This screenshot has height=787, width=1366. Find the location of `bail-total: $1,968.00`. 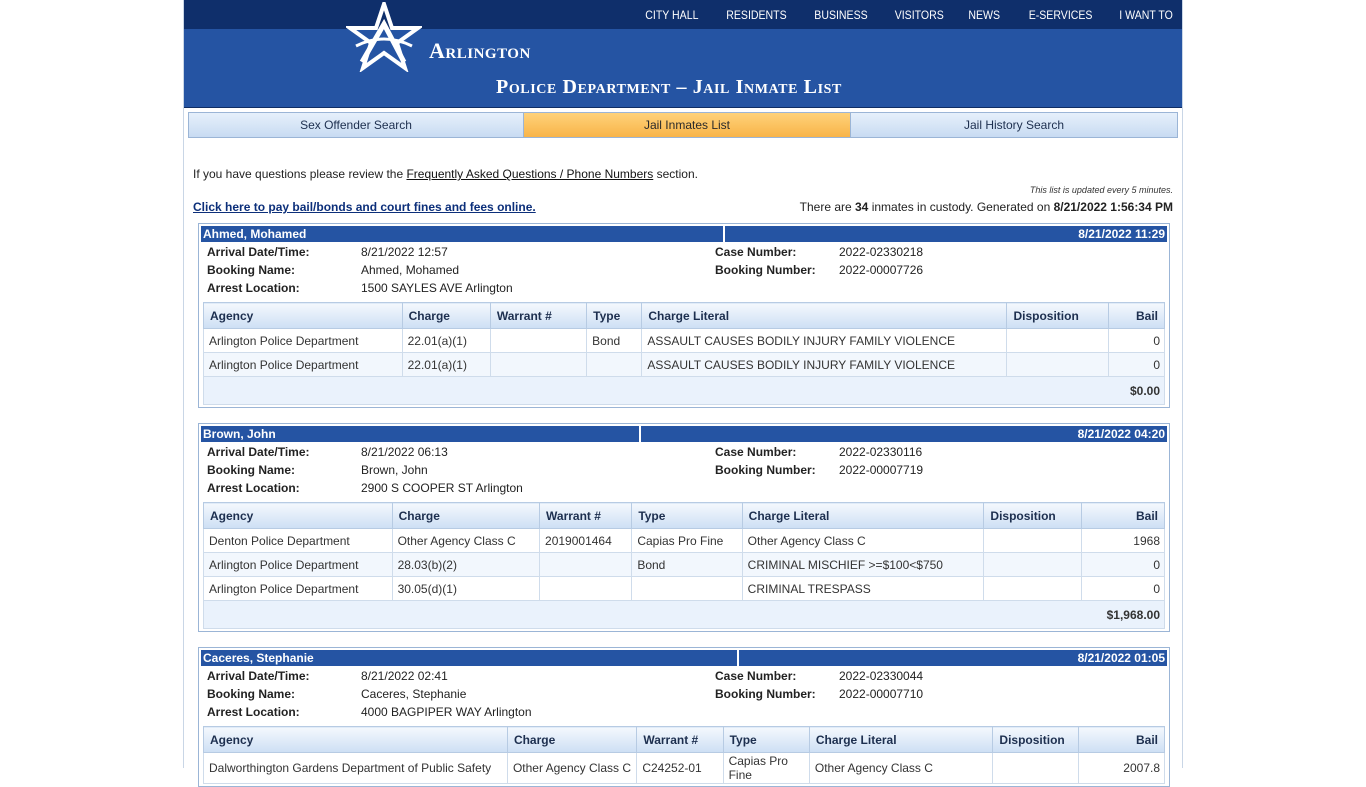

bail-total: $1,968.00 is located at coordinates (684, 614).